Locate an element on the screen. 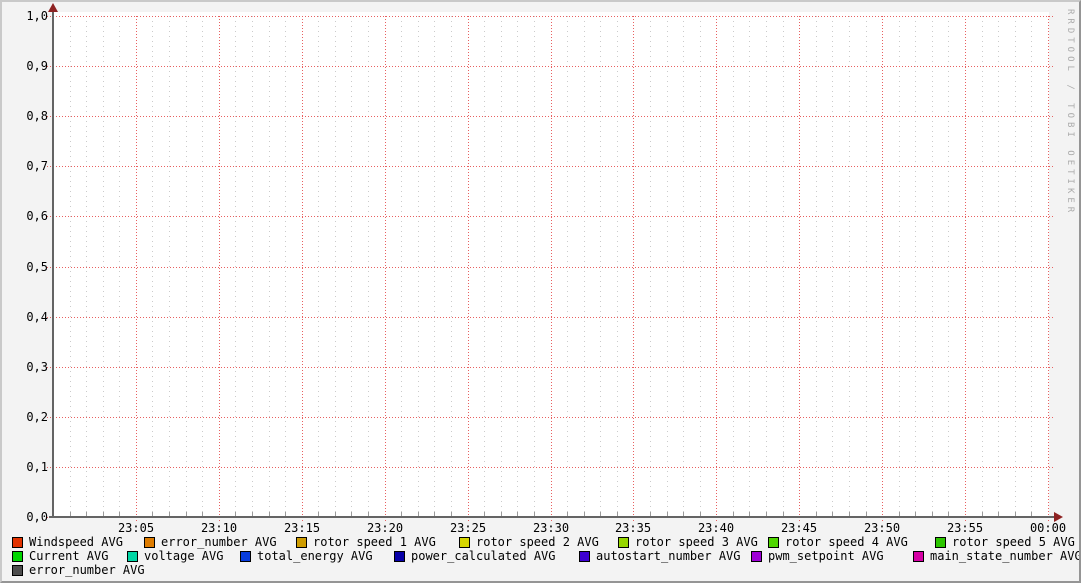  legend-item: rotor speed 2 AVG is located at coordinates (529, 542).